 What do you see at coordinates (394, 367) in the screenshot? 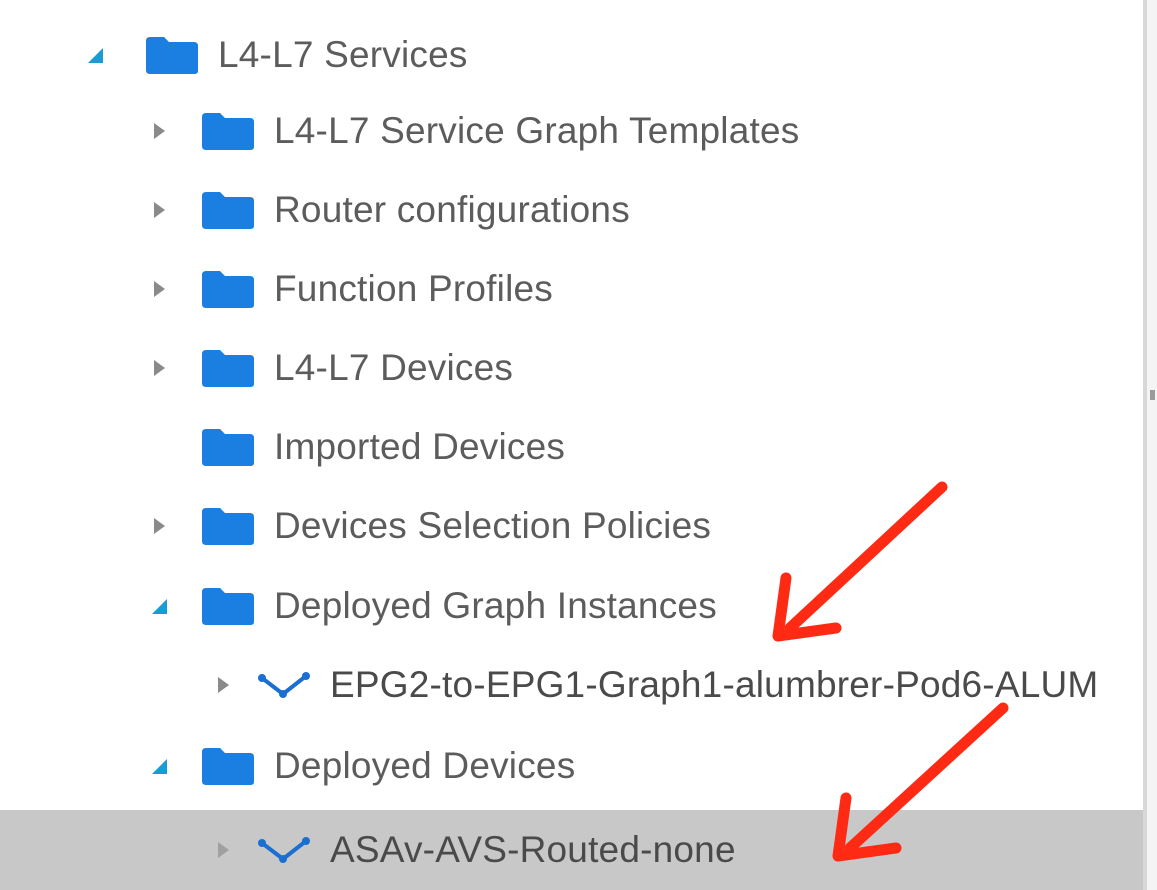
I see `tree-item-label: L4-L7 Devices` at bounding box center [394, 367].